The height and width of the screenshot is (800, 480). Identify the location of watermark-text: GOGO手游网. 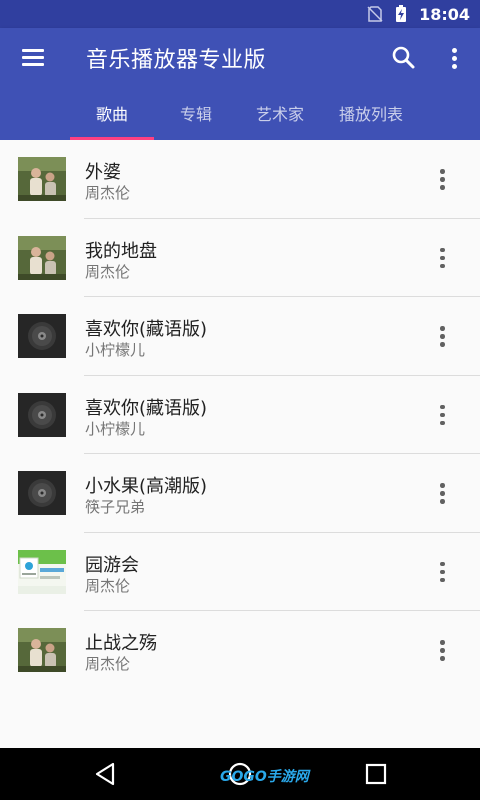
(264, 777).